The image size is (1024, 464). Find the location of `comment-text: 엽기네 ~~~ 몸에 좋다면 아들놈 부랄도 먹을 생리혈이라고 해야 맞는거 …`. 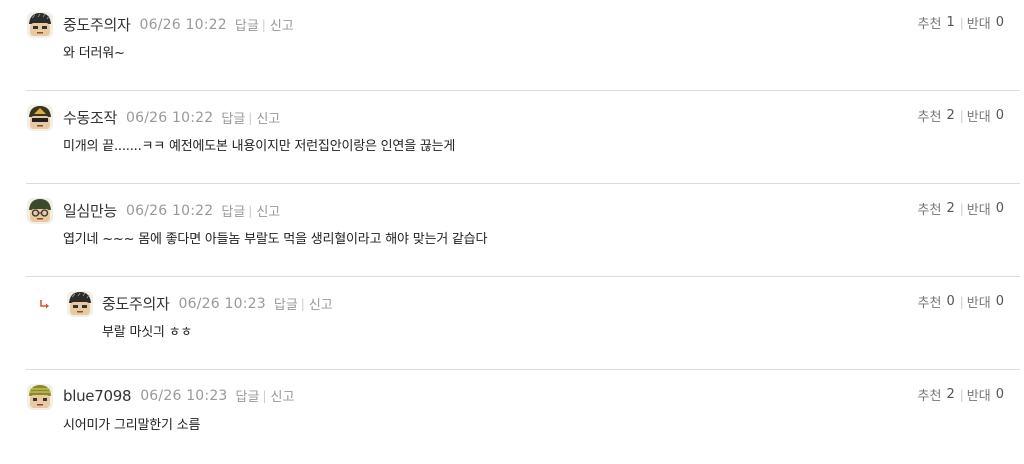

comment-text: 엽기네 ~~~ 몸에 좋다면 아들놈 부랄도 먹을 생리혈이라고 해야 맞는거 … is located at coordinates (275, 239).